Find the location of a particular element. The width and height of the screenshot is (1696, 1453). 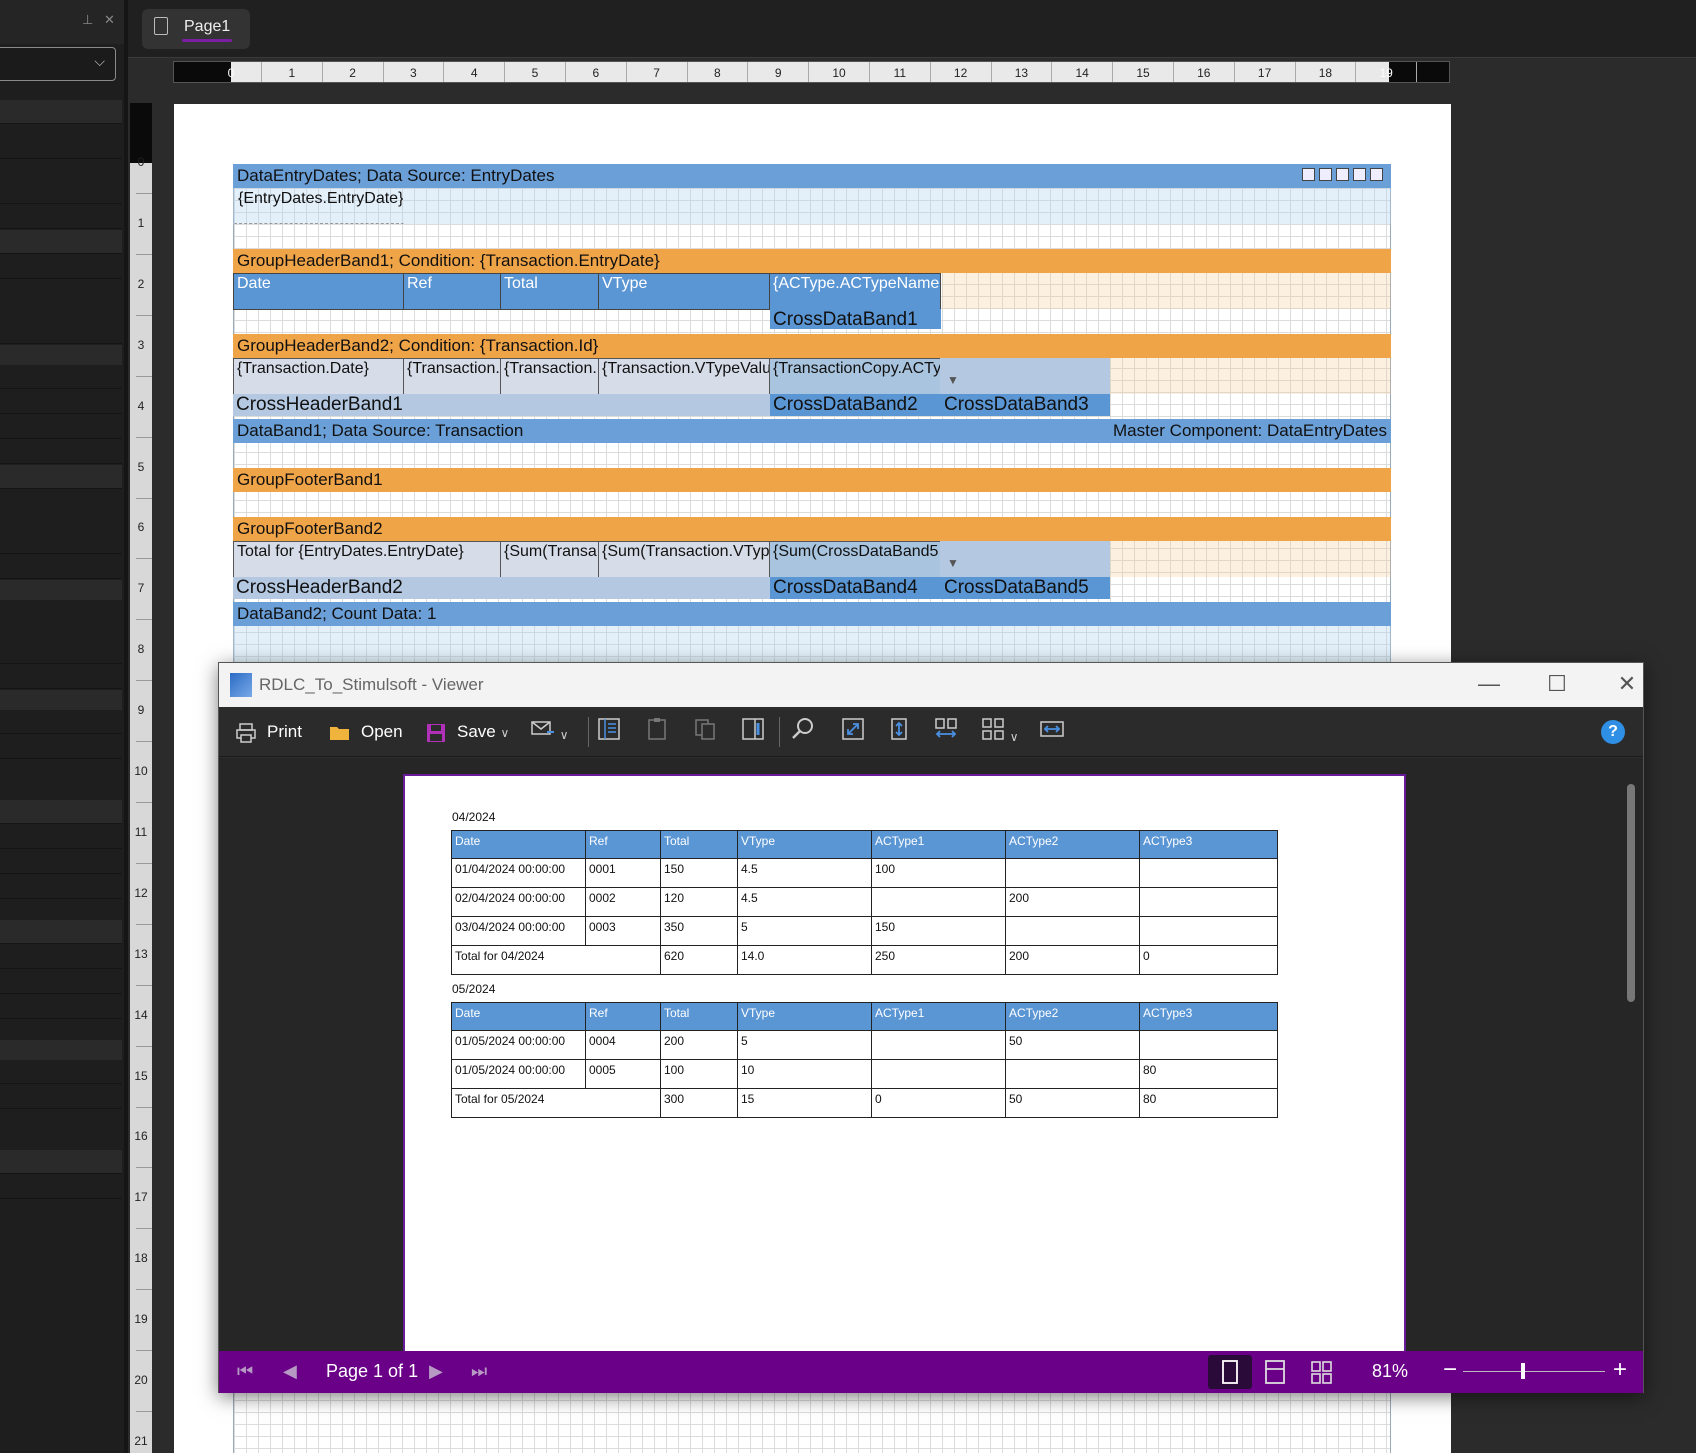

footer-cell-sum-total: {Sum(Transa is located at coordinates (549, 559).